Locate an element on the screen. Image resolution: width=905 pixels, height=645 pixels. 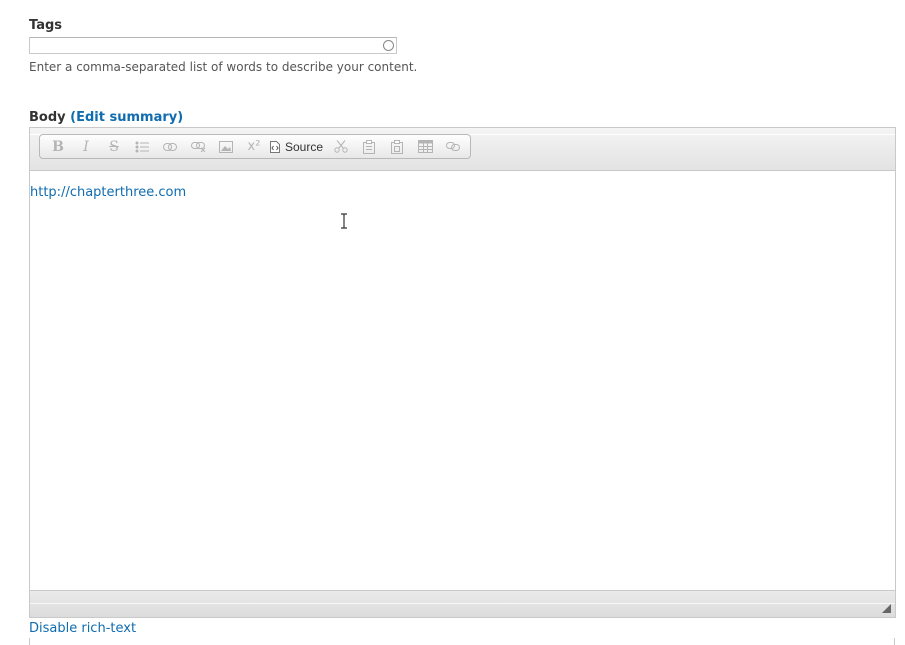
media-link-button is located at coordinates (453, 146).